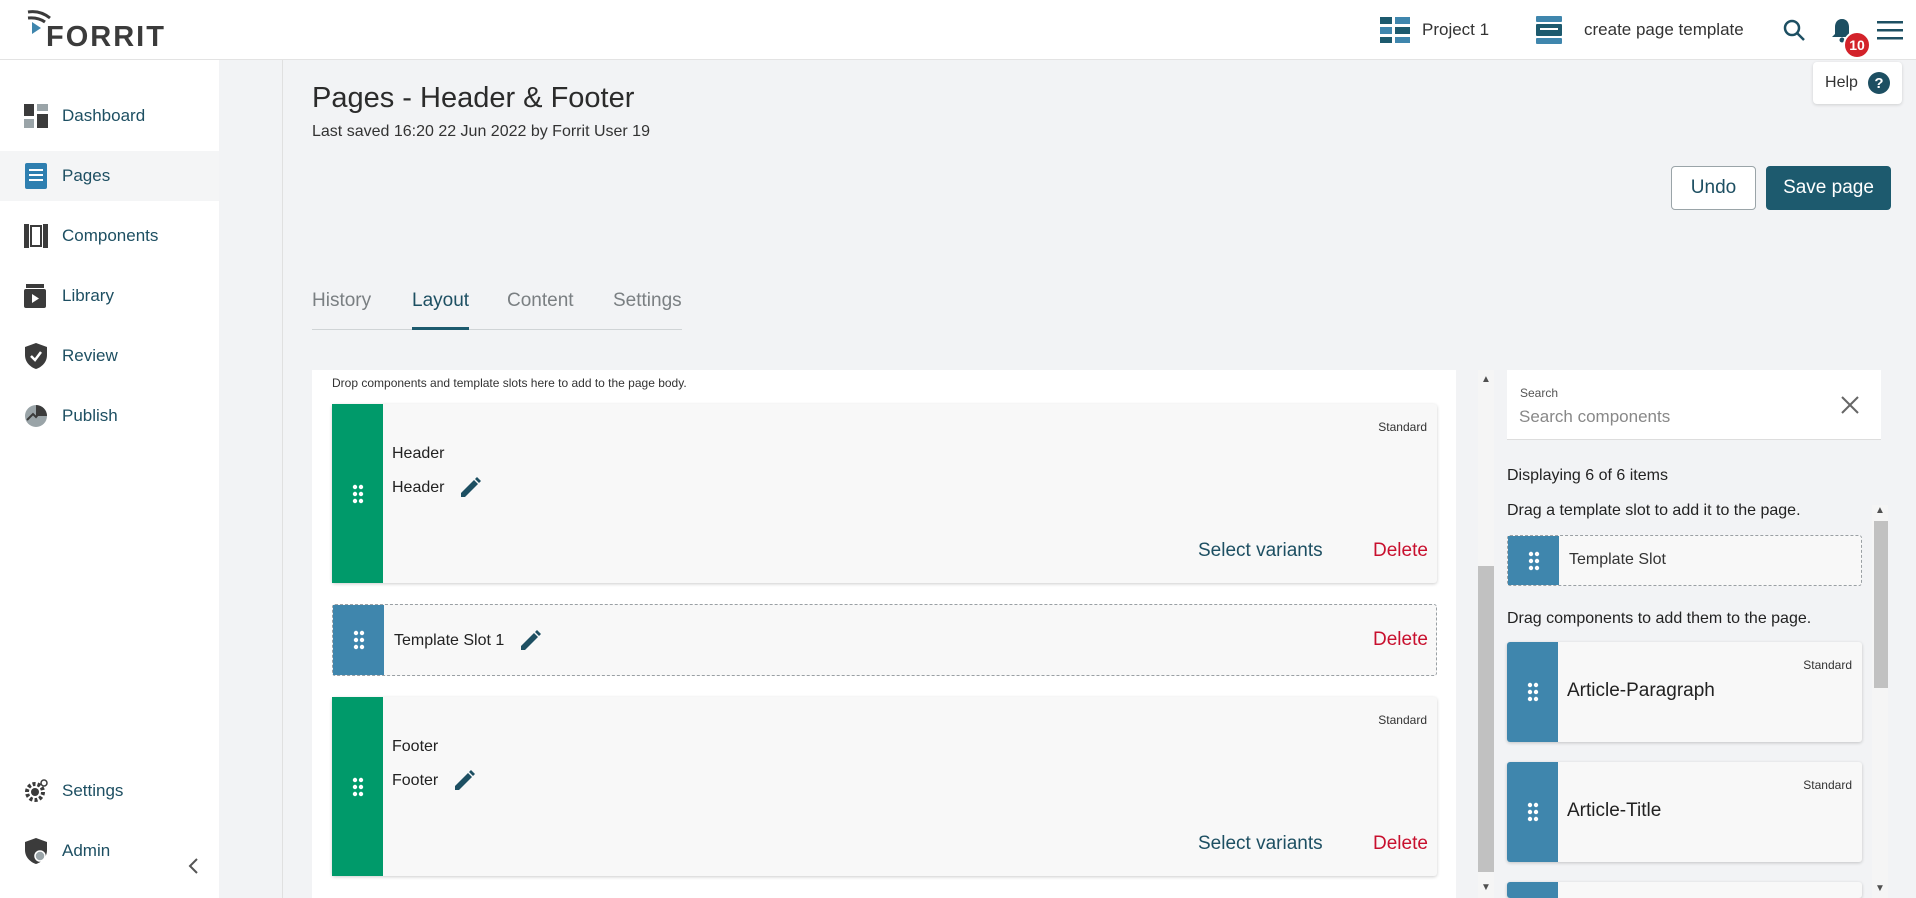  I want to click on chevron-left-icon, so click(193, 866).